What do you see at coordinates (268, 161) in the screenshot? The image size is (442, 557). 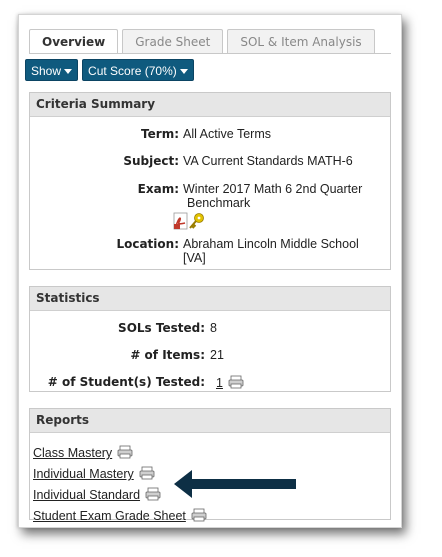 I see `subject-value: VA Current Standards MATH-6` at bounding box center [268, 161].